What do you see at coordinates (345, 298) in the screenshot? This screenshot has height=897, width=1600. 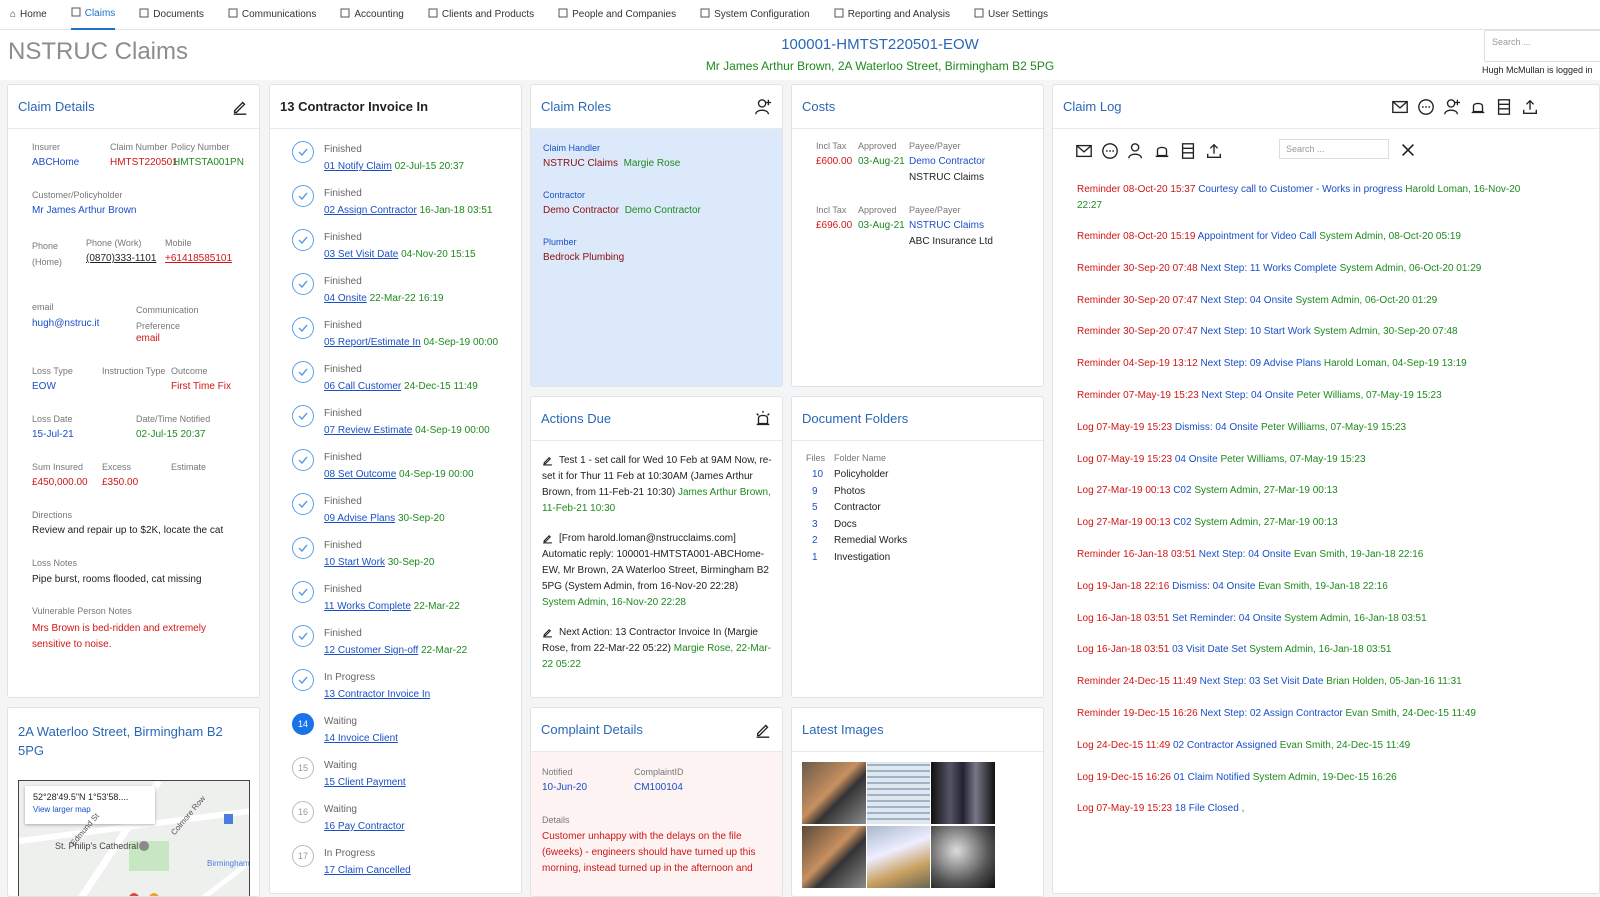 I see `step-link: 04 Onsite` at bounding box center [345, 298].